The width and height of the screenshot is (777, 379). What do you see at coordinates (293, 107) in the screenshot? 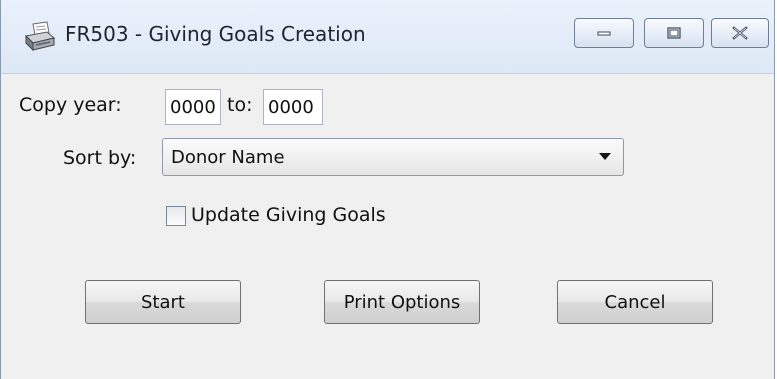
I see `copy-year-to-input` at bounding box center [293, 107].